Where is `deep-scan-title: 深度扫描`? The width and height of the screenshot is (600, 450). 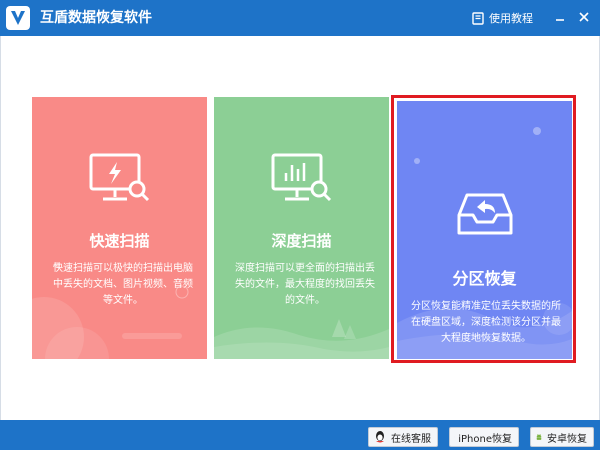
deep-scan-title: 深度扫描 is located at coordinates (301, 241).